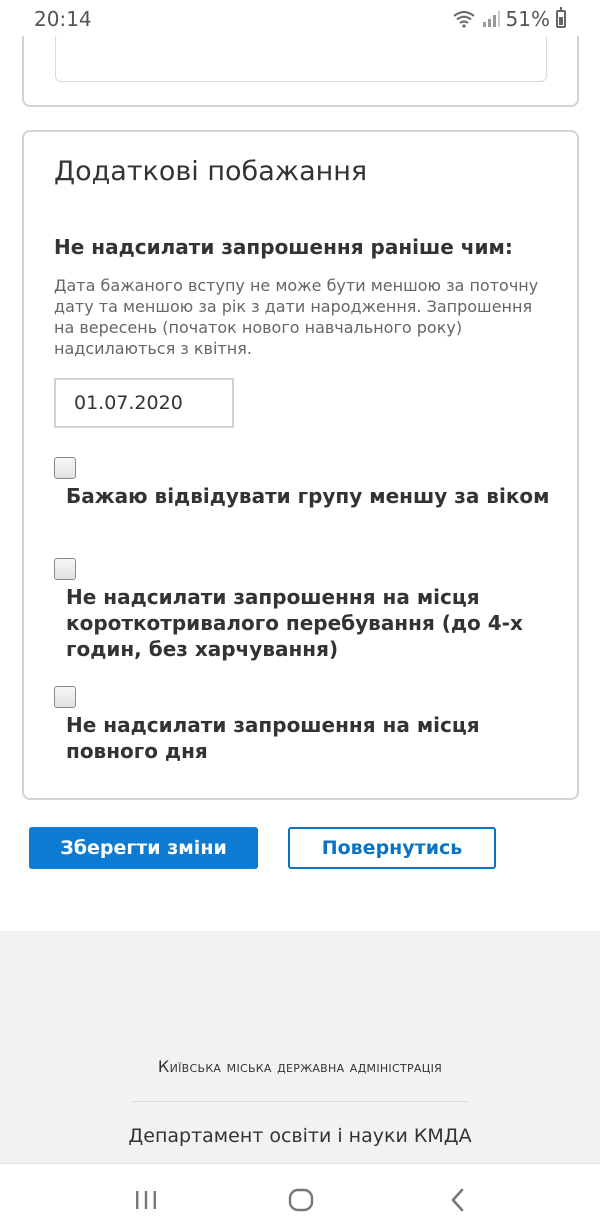 This screenshot has width=600, height=1232. What do you see at coordinates (458, 1200) in the screenshot?
I see `back-icon` at bounding box center [458, 1200].